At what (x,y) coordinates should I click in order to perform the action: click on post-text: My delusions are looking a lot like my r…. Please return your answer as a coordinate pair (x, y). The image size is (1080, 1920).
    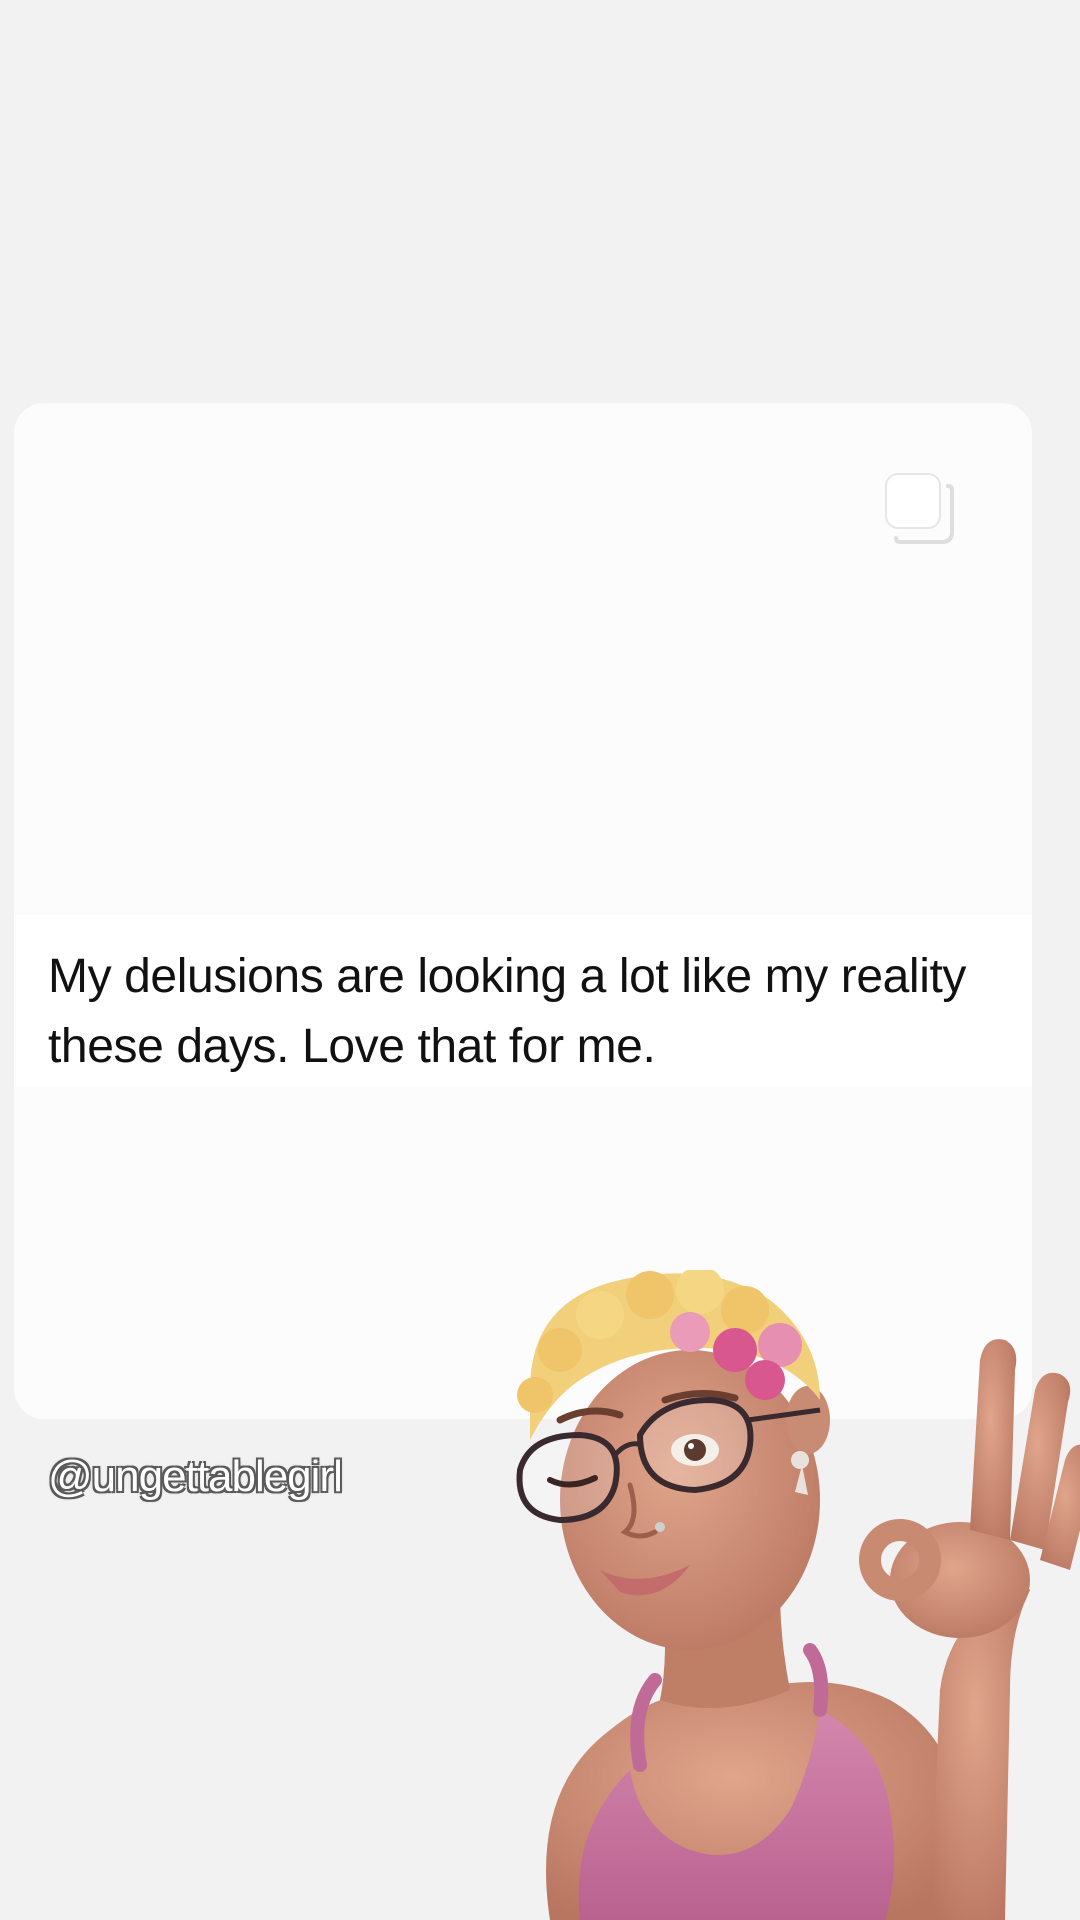
    Looking at the image, I should click on (507, 1011).